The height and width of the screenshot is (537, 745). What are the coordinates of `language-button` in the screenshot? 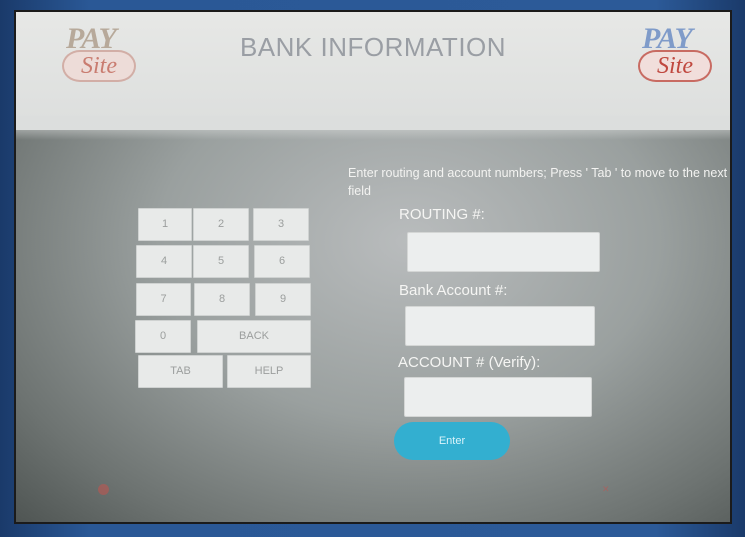 It's located at (105, 490).